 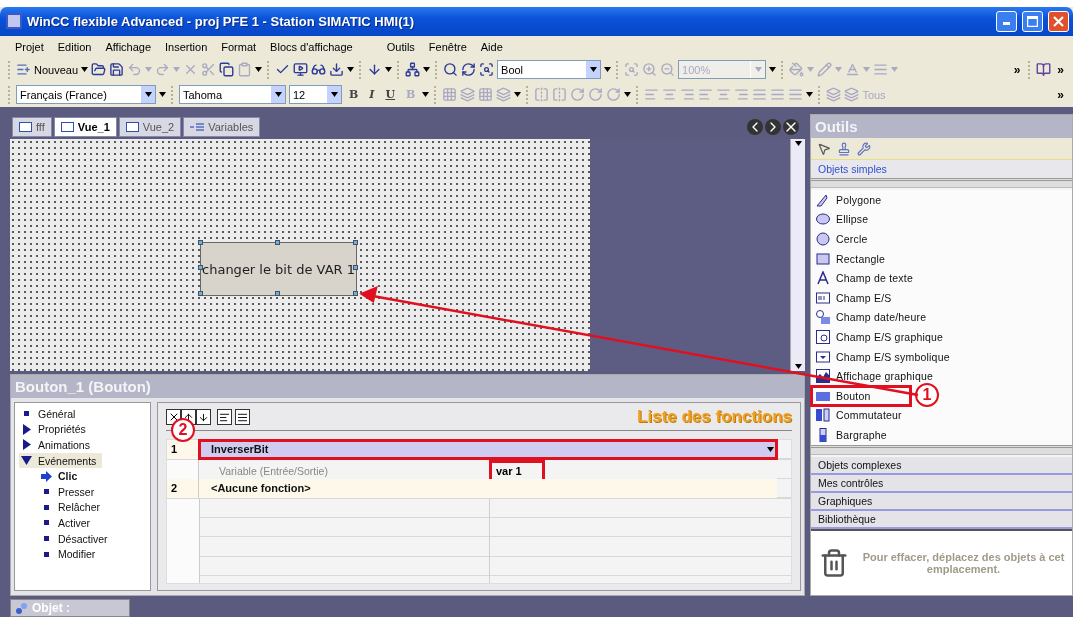 I want to click on wrench-icon, so click(x=864, y=148).